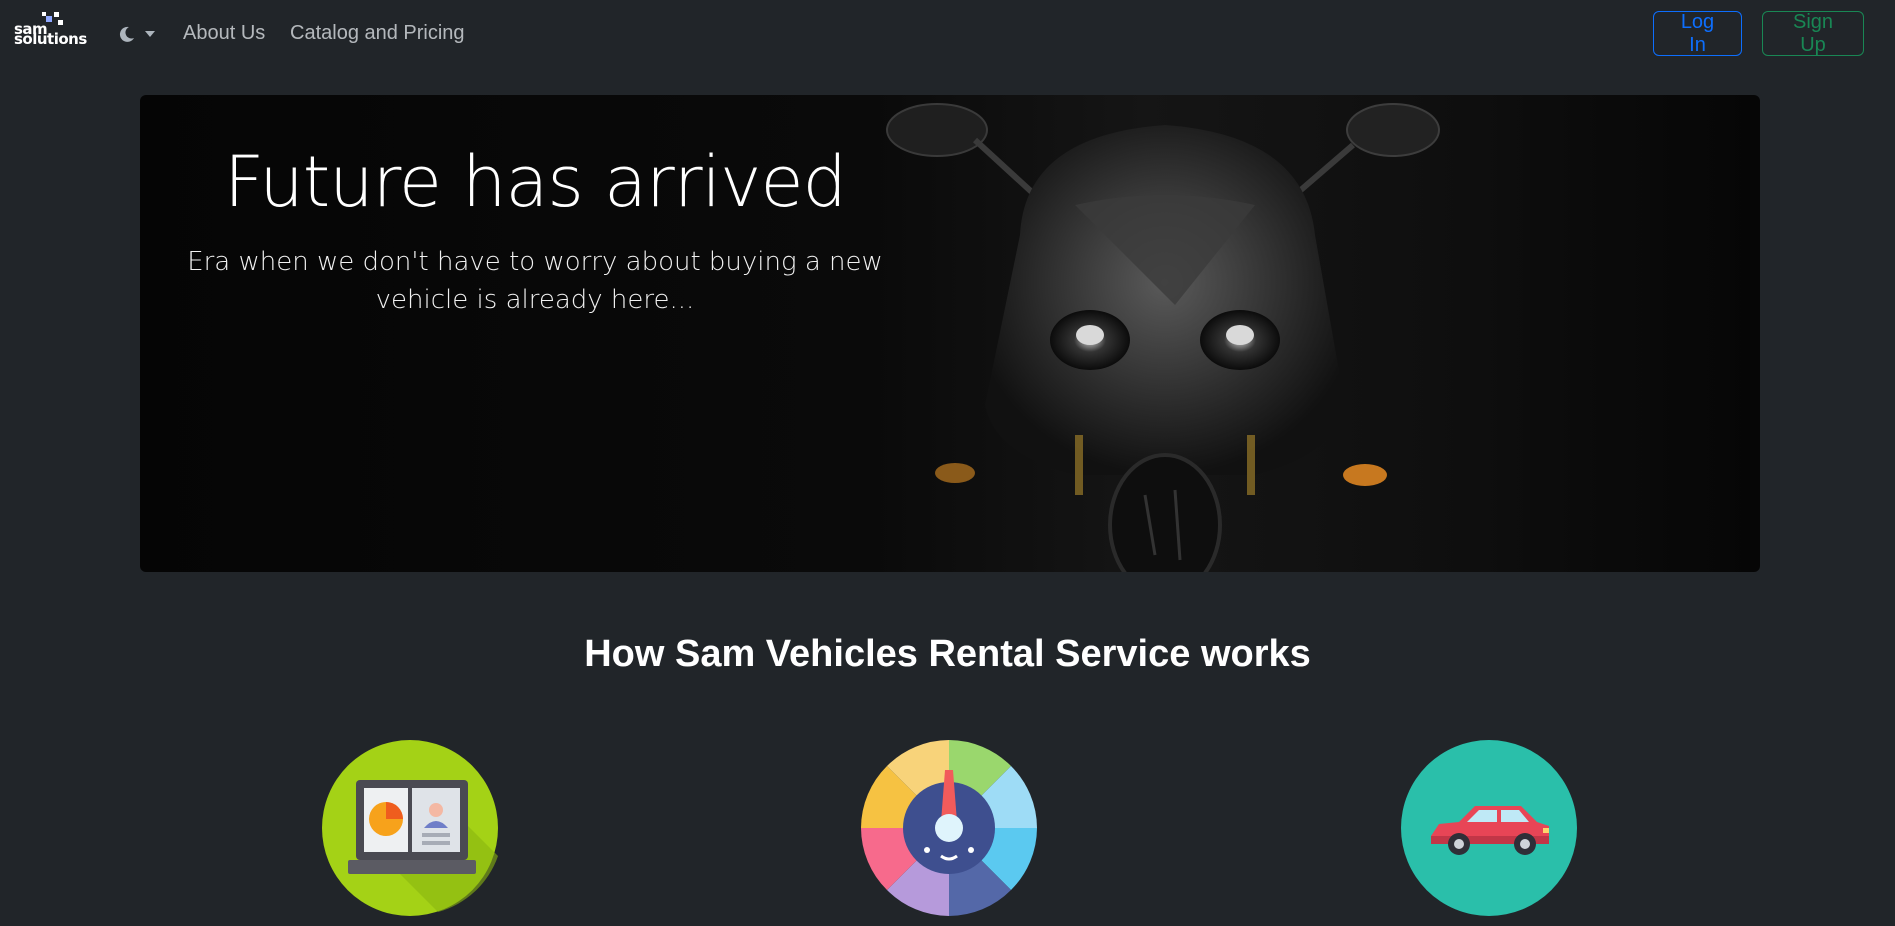 This screenshot has width=1895, height=926. Describe the element at coordinates (1163, 337) in the screenshot. I see `motorcycle-image` at that location.